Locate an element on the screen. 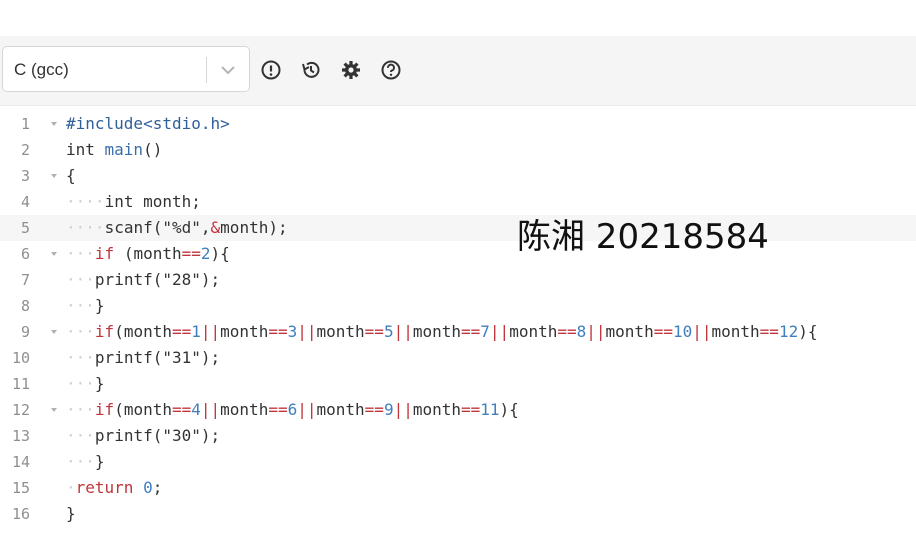 Image resolution: width=916 pixels, height=545 pixels. chevron-down-icon is located at coordinates (228, 70).